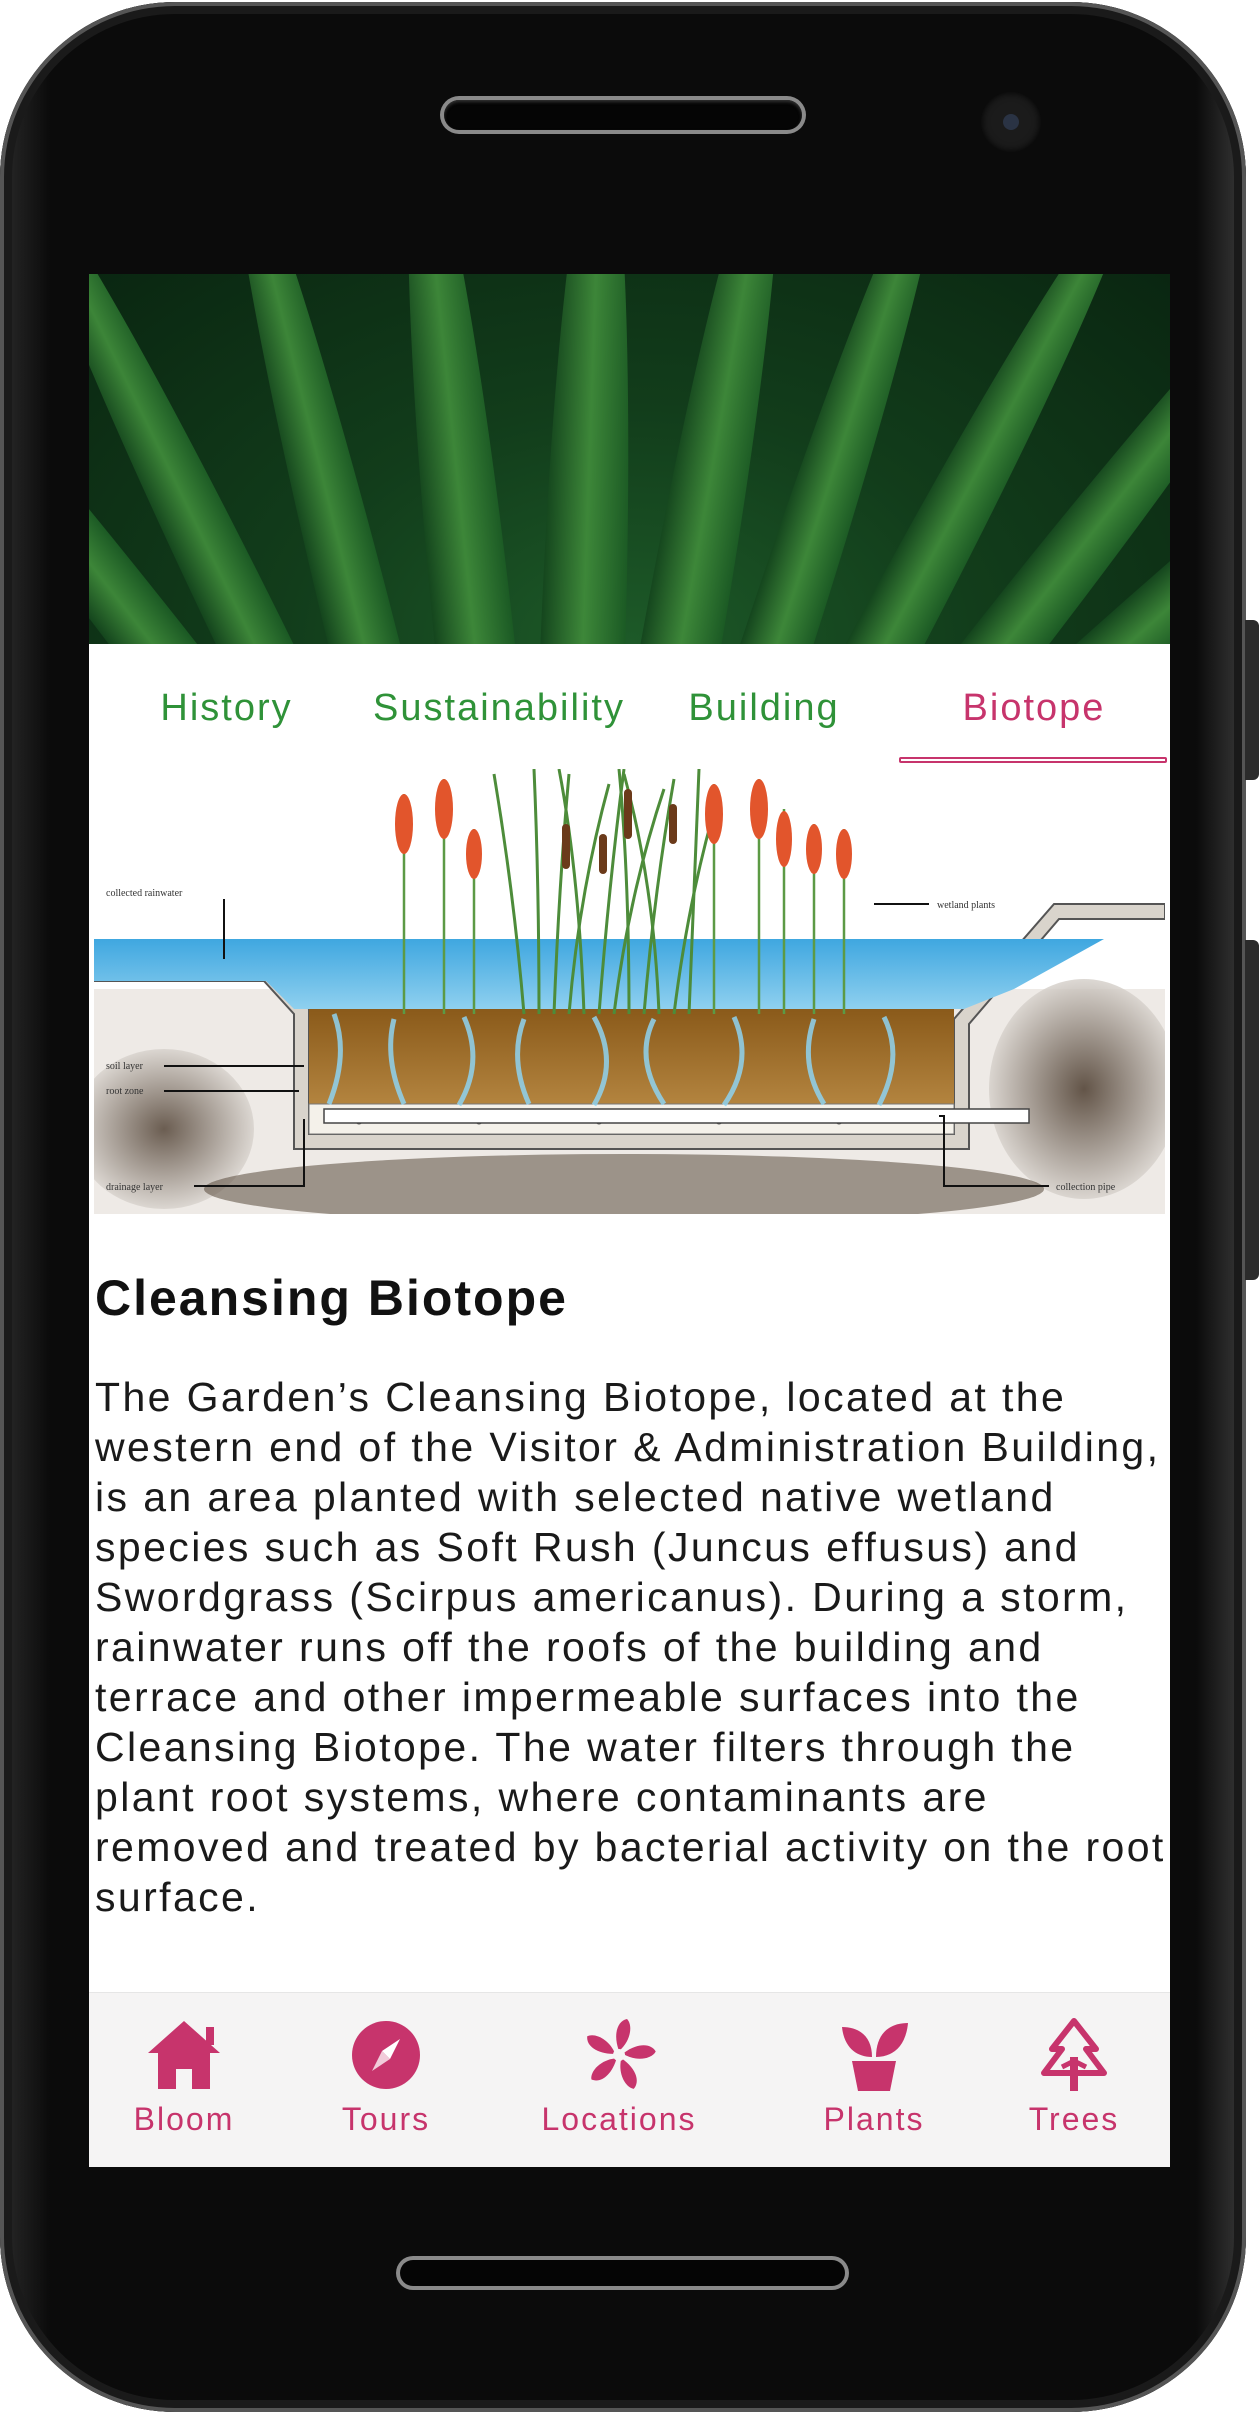 This screenshot has width=1260, height=2415. What do you see at coordinates (1034, 706) in the screenshot?
I see `tab-biotope: Biotope` at bounding box center [1034, 706].